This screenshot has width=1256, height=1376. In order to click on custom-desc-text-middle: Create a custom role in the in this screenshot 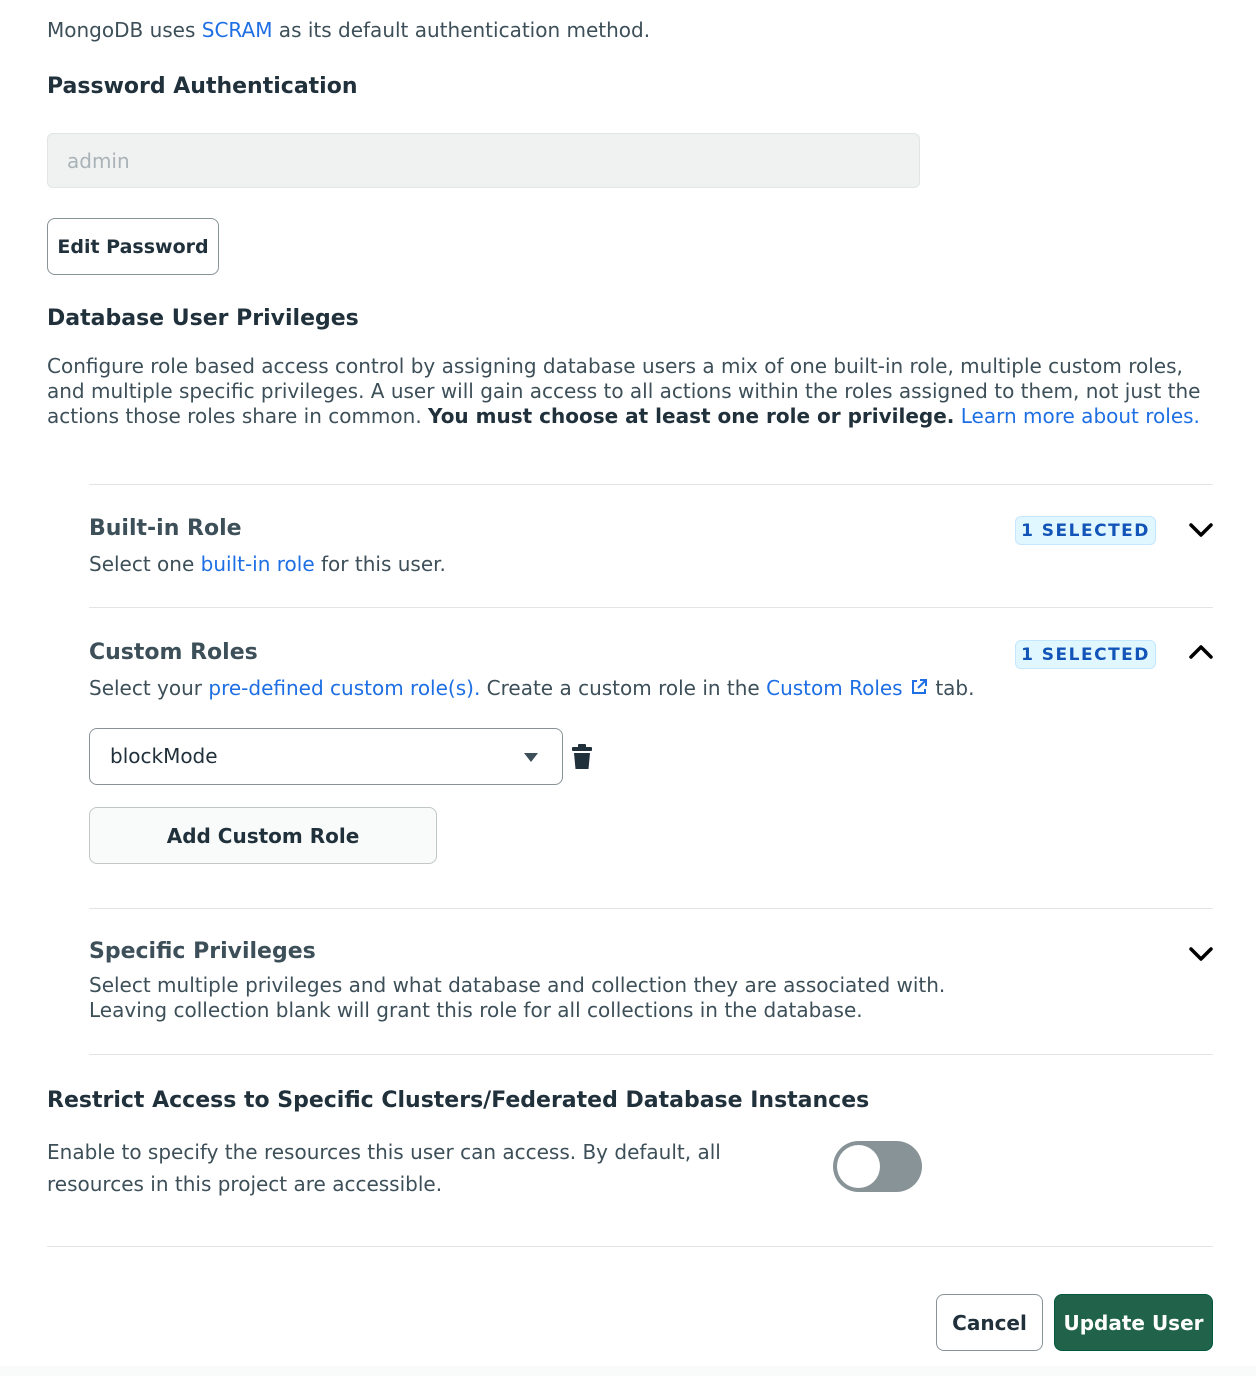, I will do `click(623, 688)`.